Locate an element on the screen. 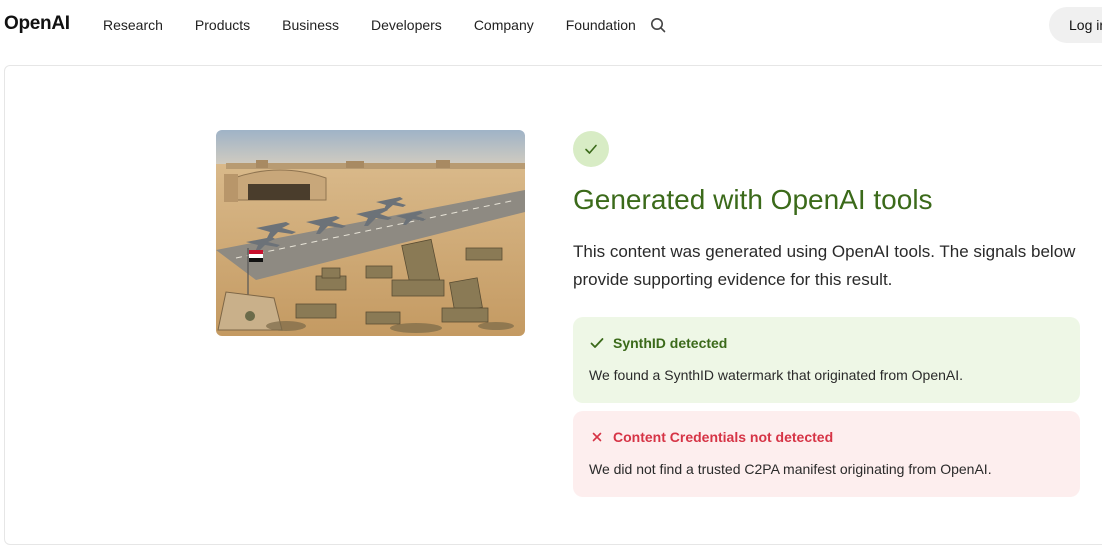 This screenshot has height=545, width=1102. signal-title: SynthID detected is located at coordinates (670, 343).